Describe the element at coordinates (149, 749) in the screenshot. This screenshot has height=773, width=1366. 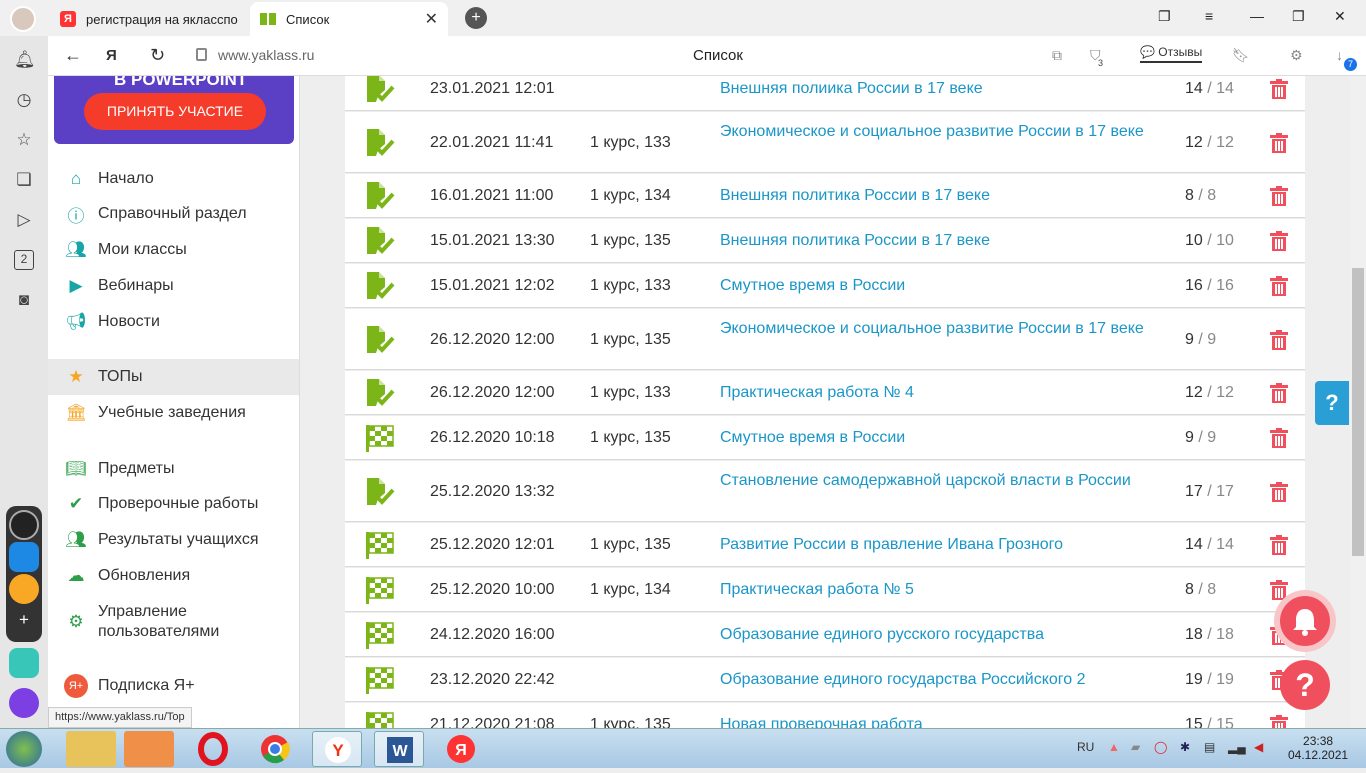
I see `media-player-taskbar-icon` at that location.